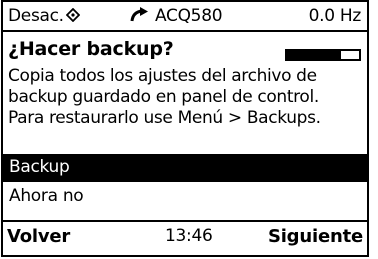 The width and height of the screenshot is (378, 259). I want to click on mode-label: Desac., so click(36, 16).